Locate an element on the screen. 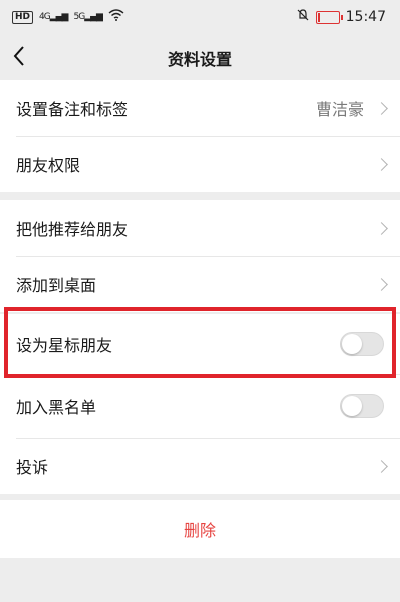 This screenshot has width=400, height=602. nav-bar: 资料设置 is located at coordinates (200, 56).